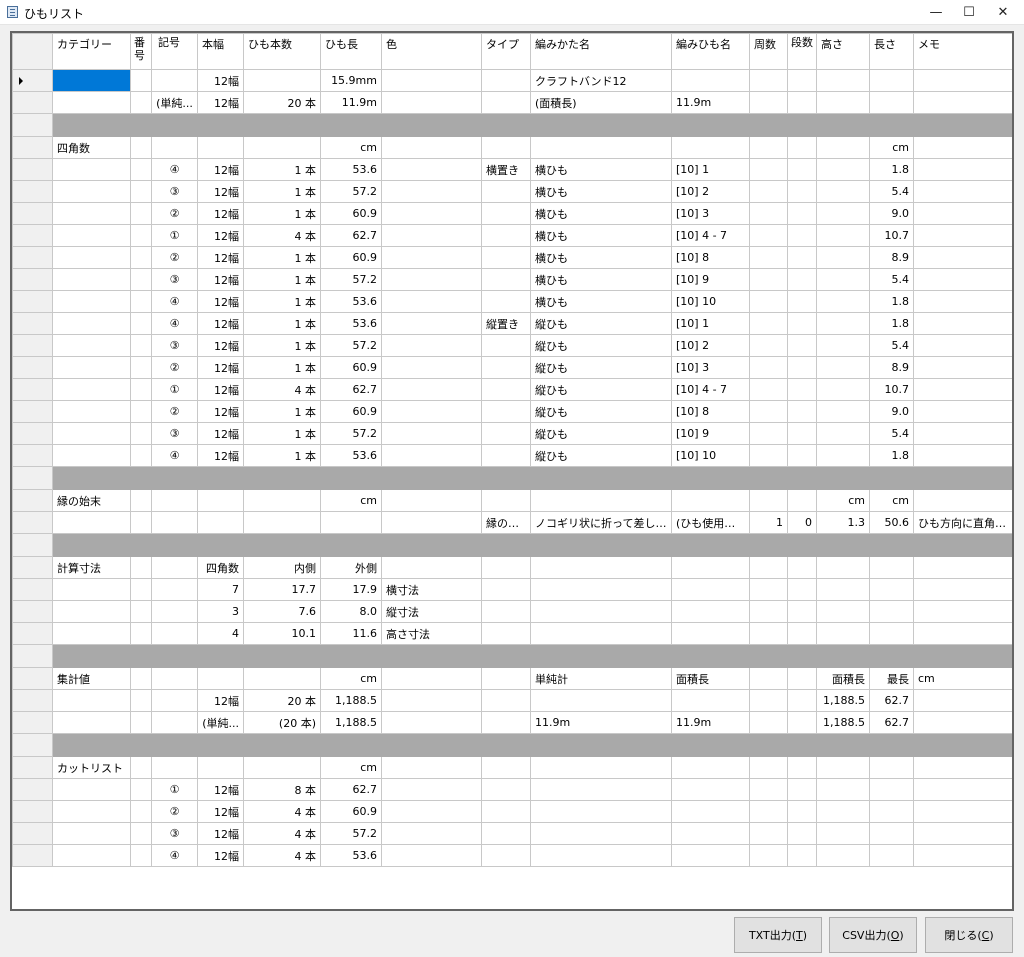  I want to click on cell-type: 縦置き, so click(506, 323).